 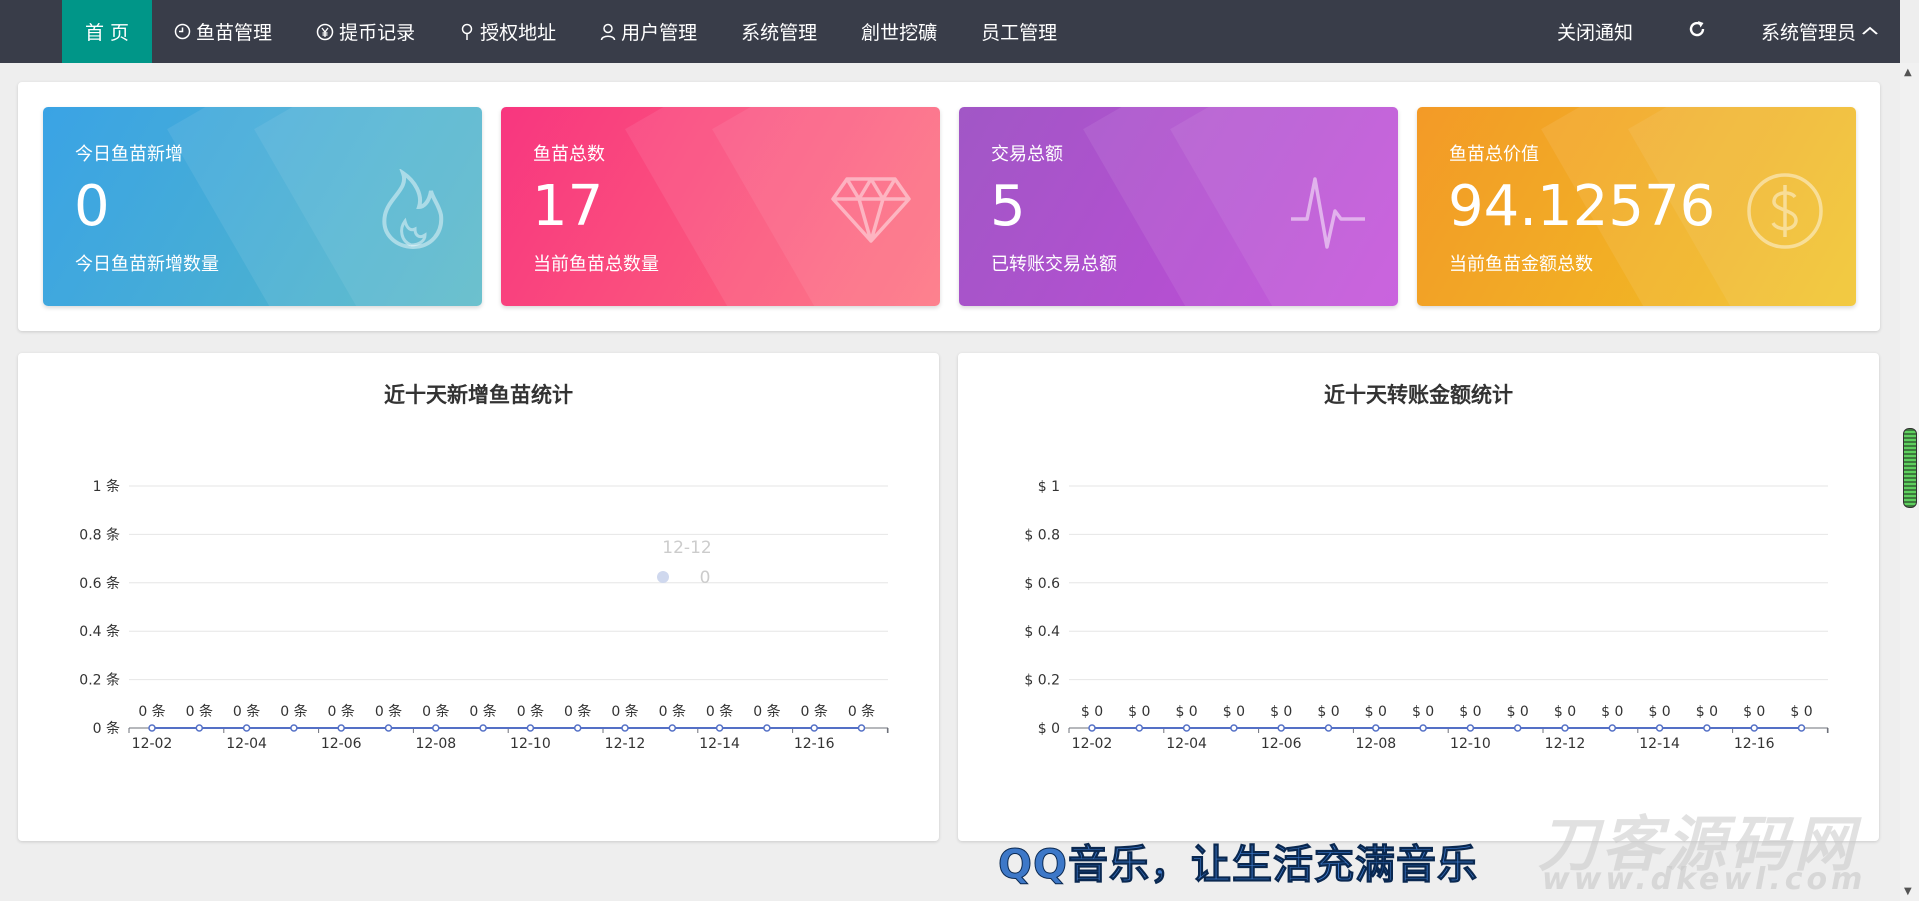 I want to click on fire-icon, so click(x=412, y=211).